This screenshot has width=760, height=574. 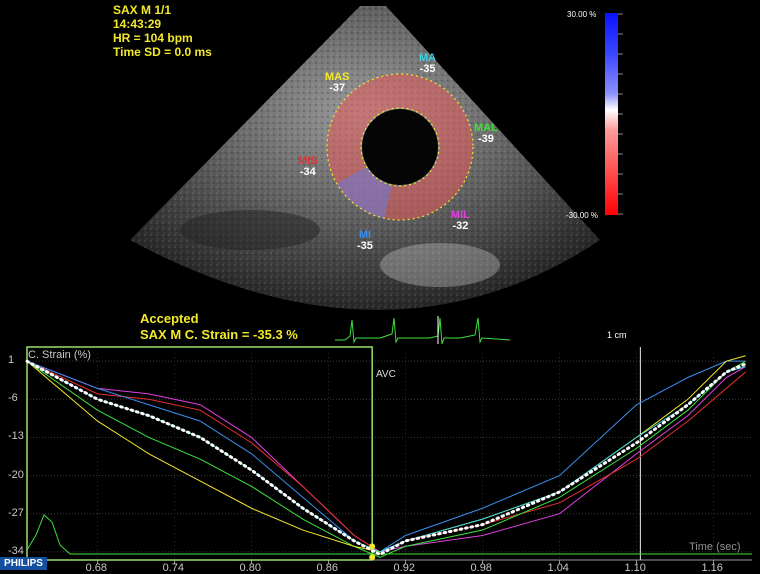 I want to click on x-tick-label: 0.86, so click(x=327, y=568).